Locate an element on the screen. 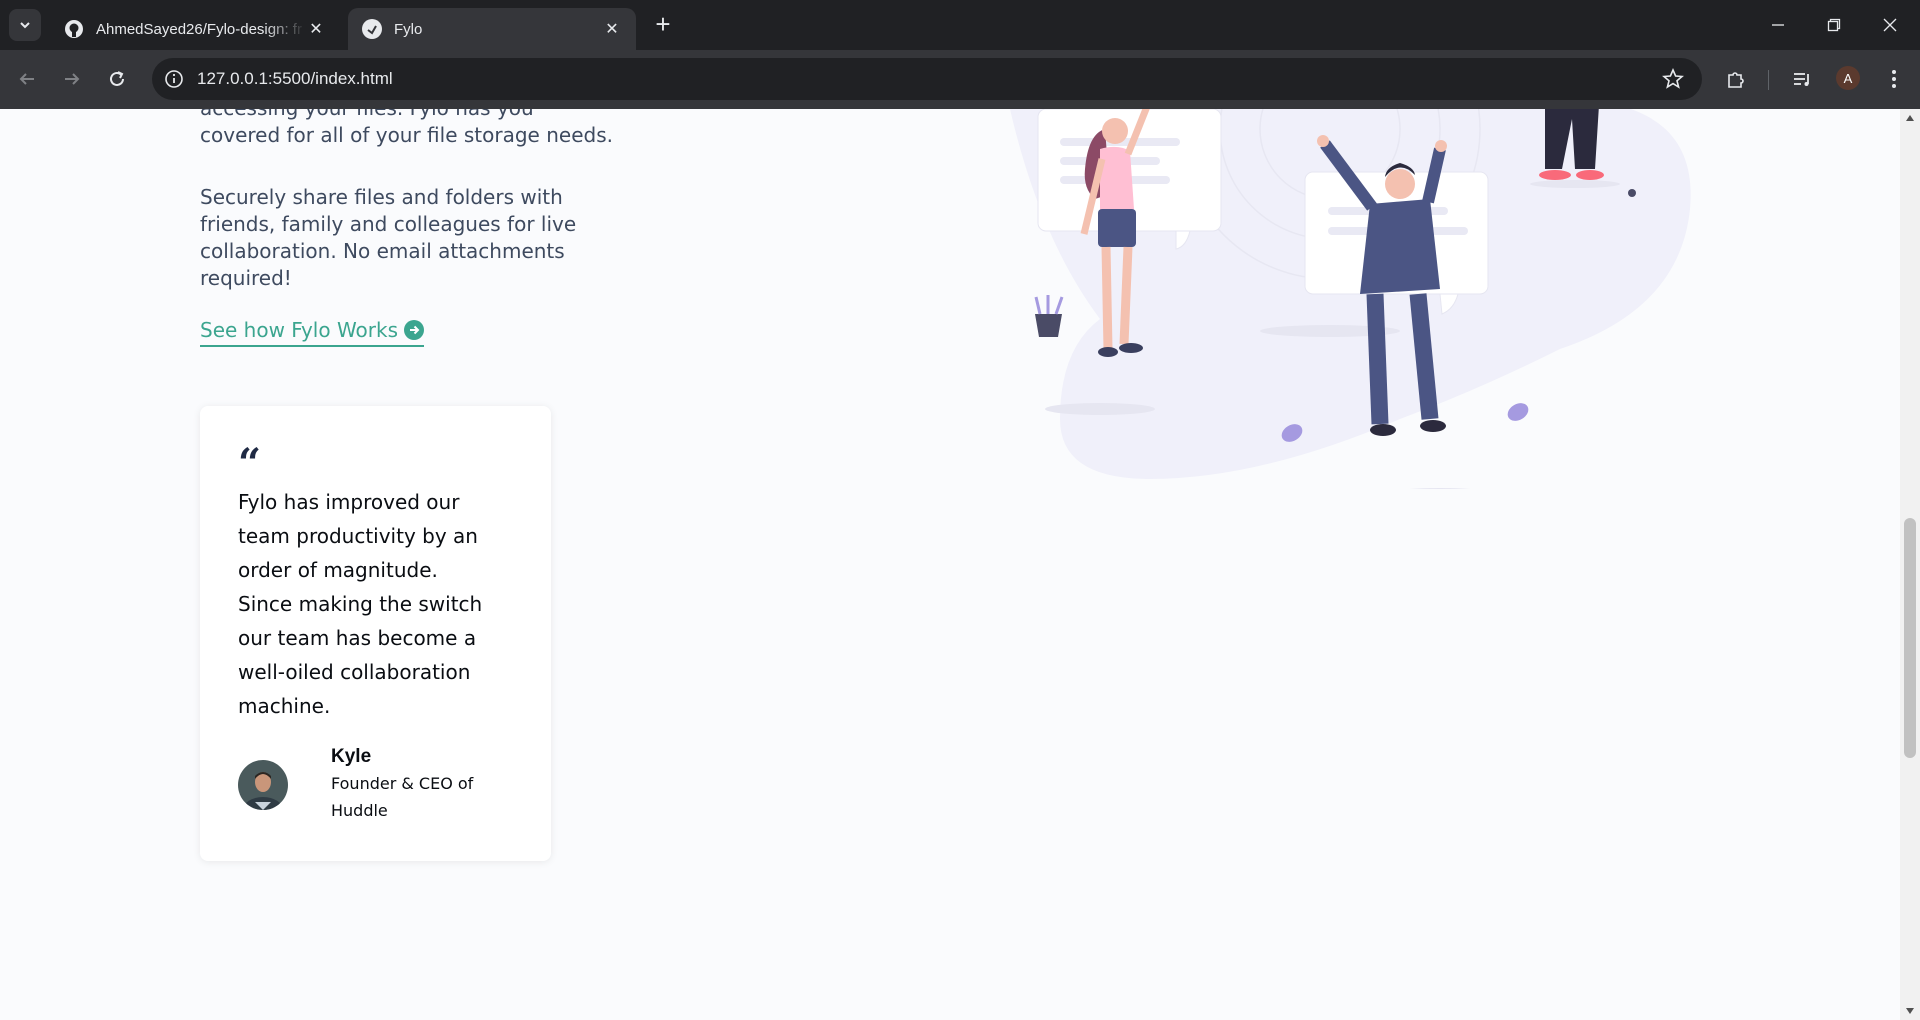  arrow-right-circle-icon is located at coordinates (414, 330).